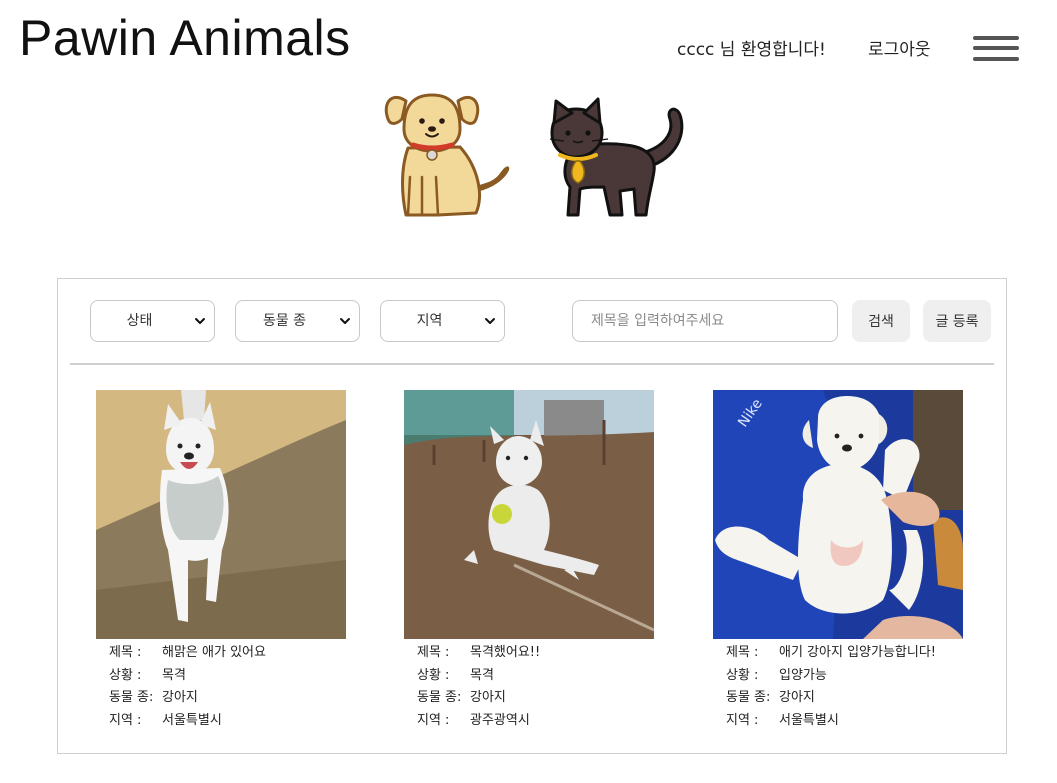 This screenshot has width=1057, height=783. Describe the element at coordinates (899, 50) in the screenshot. I see `logout-link: 로그아웃` at that location.